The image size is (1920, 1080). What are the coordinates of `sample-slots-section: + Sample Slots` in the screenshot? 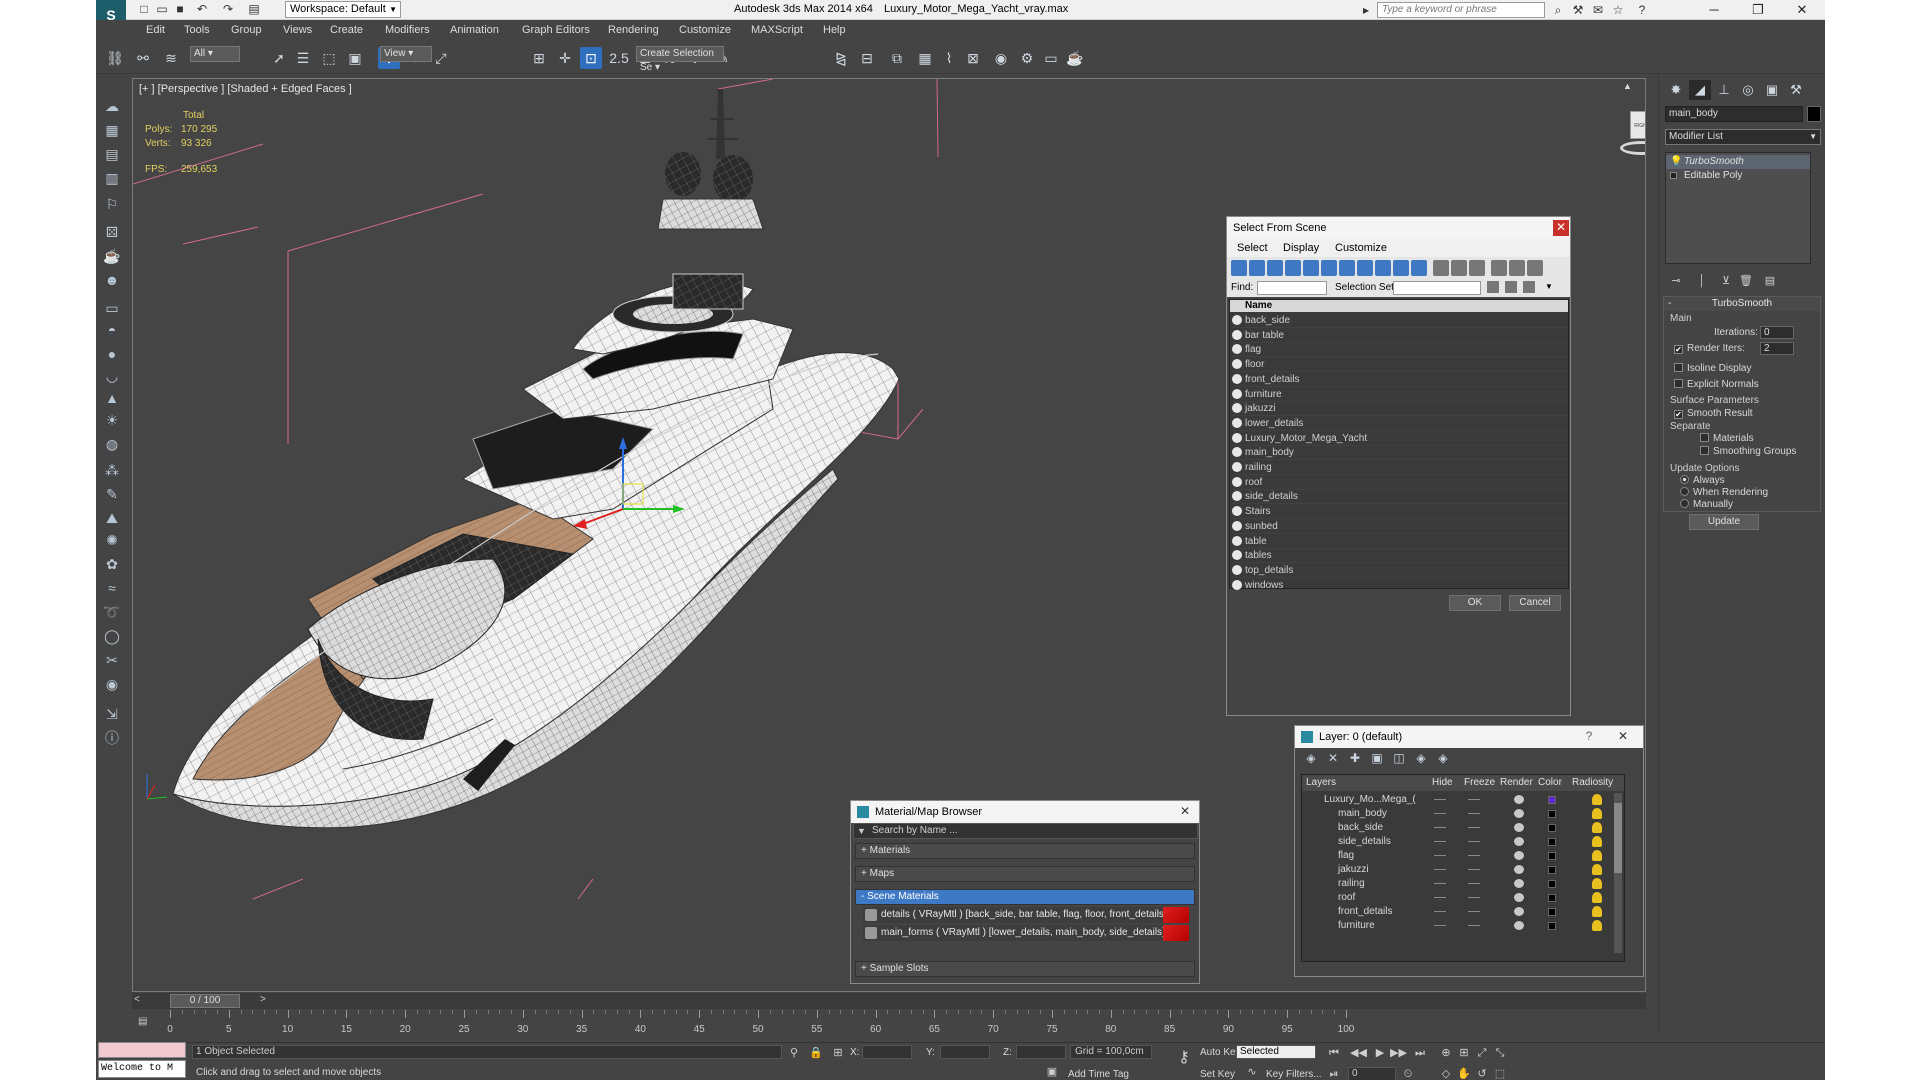 It's located at (1025, 969).